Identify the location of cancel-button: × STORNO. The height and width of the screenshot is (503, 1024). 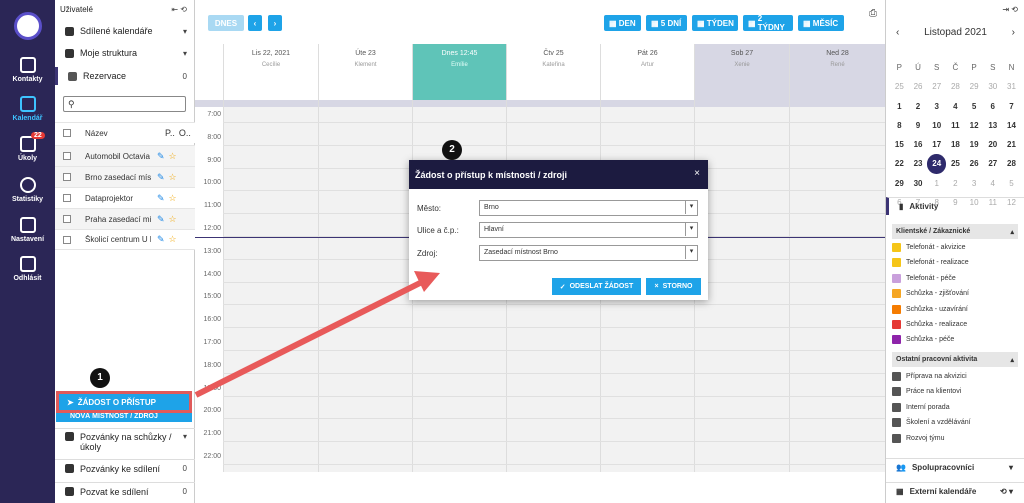
(673, 286).